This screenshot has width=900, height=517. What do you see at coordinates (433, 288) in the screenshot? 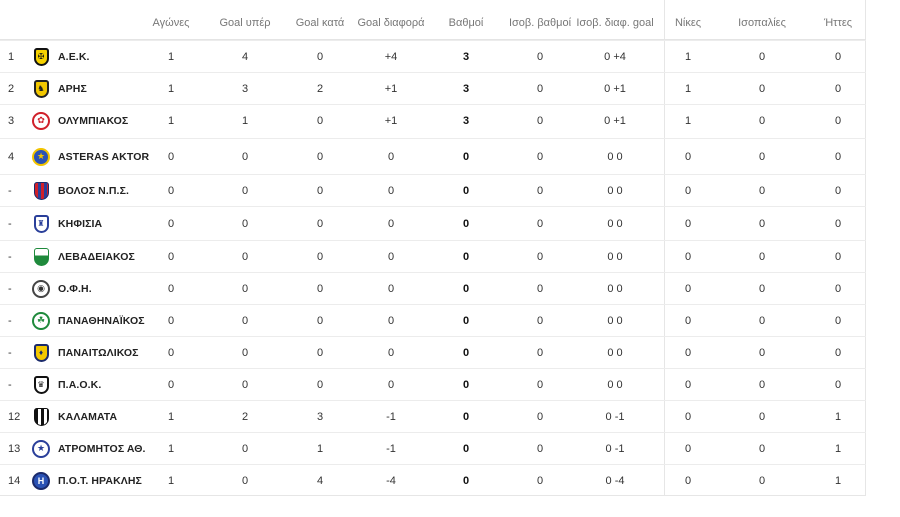
I see `table-row: - ◉ Ο.Φ.Η. 0 0 0 0 0 0 0 0 0 0 0` at bounding box center [433, 288].